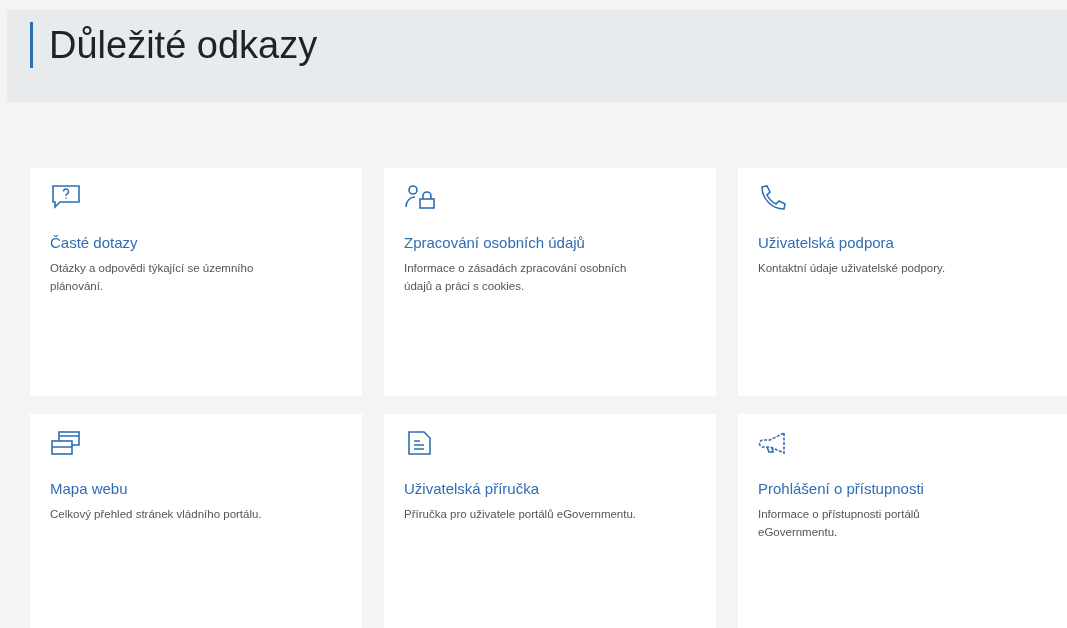 The height and width of the screenshot is (628, 1067). Describe the element at coordinates (89, 488) in the screenshot. I see `card-title: Mapa webu` at that location.